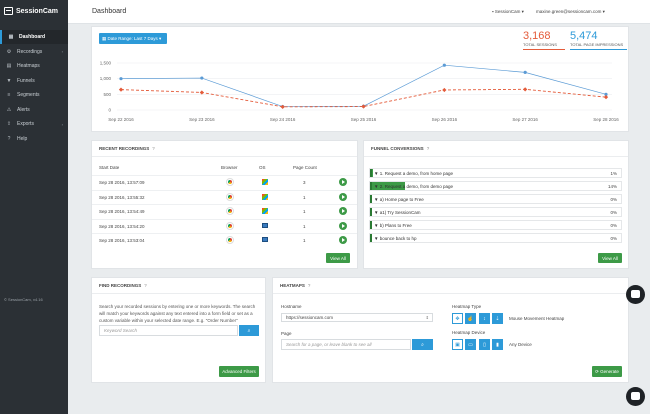  What do you see at coordinates (416, 173) in the screenshot?
I see `funnel-label: 1. Request a demo, from home page` at bounding box center [416, 173].